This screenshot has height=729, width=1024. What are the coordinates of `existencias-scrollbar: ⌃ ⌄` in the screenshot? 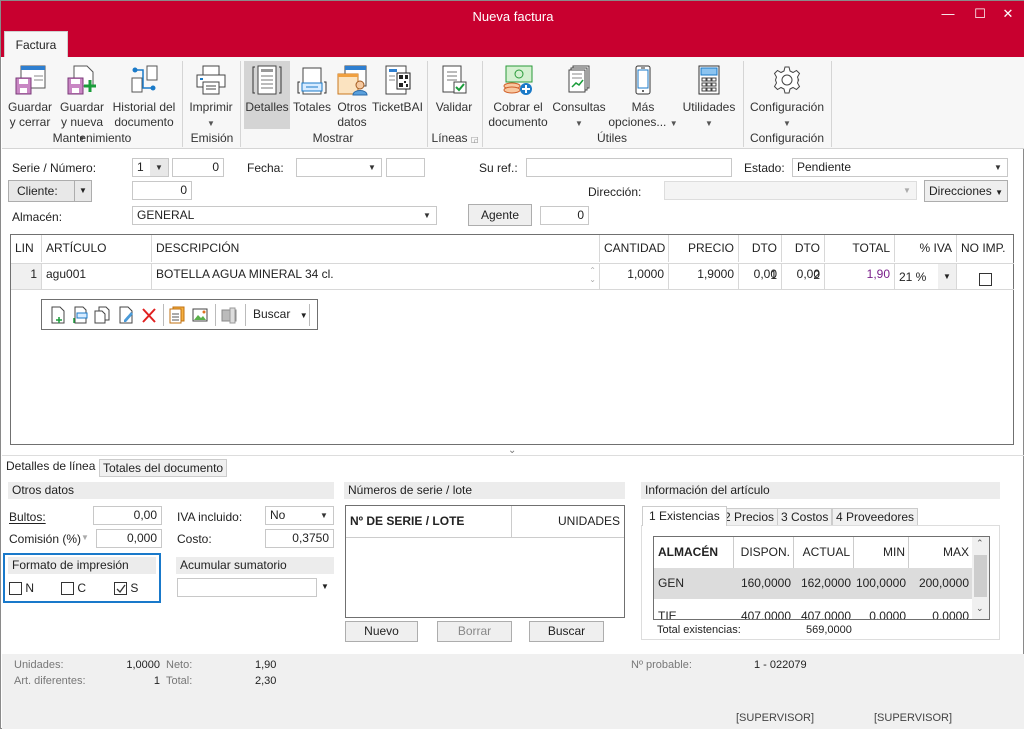 It's located at (980, 578).